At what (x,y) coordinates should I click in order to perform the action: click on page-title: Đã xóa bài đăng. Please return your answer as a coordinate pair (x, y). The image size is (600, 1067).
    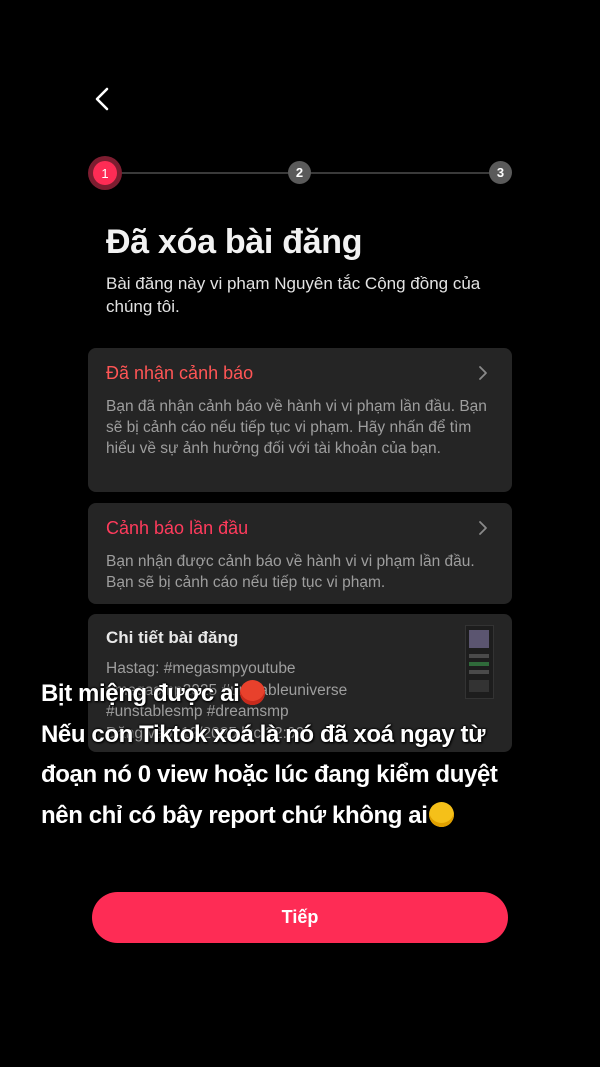
    Looking at the image, I should click on (234, 242).